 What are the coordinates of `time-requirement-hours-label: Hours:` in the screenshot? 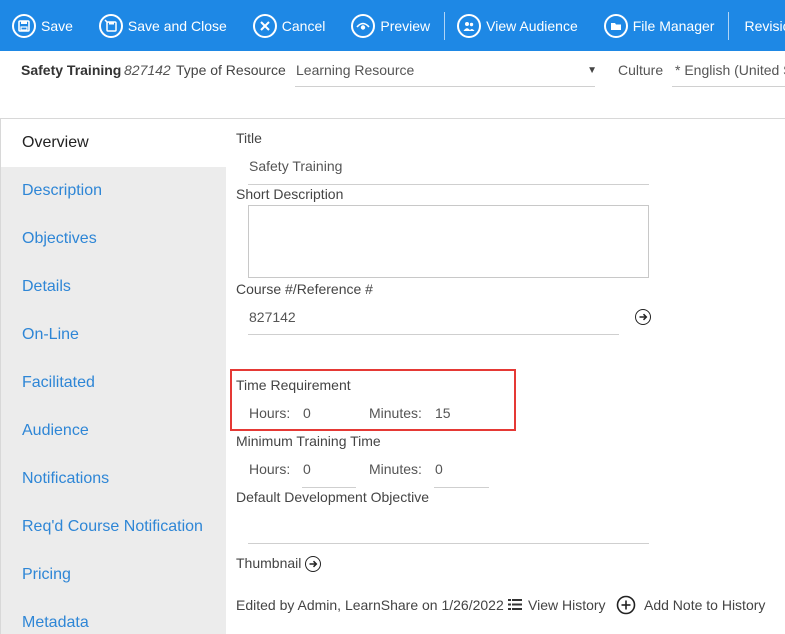 It's located at (270, 413).